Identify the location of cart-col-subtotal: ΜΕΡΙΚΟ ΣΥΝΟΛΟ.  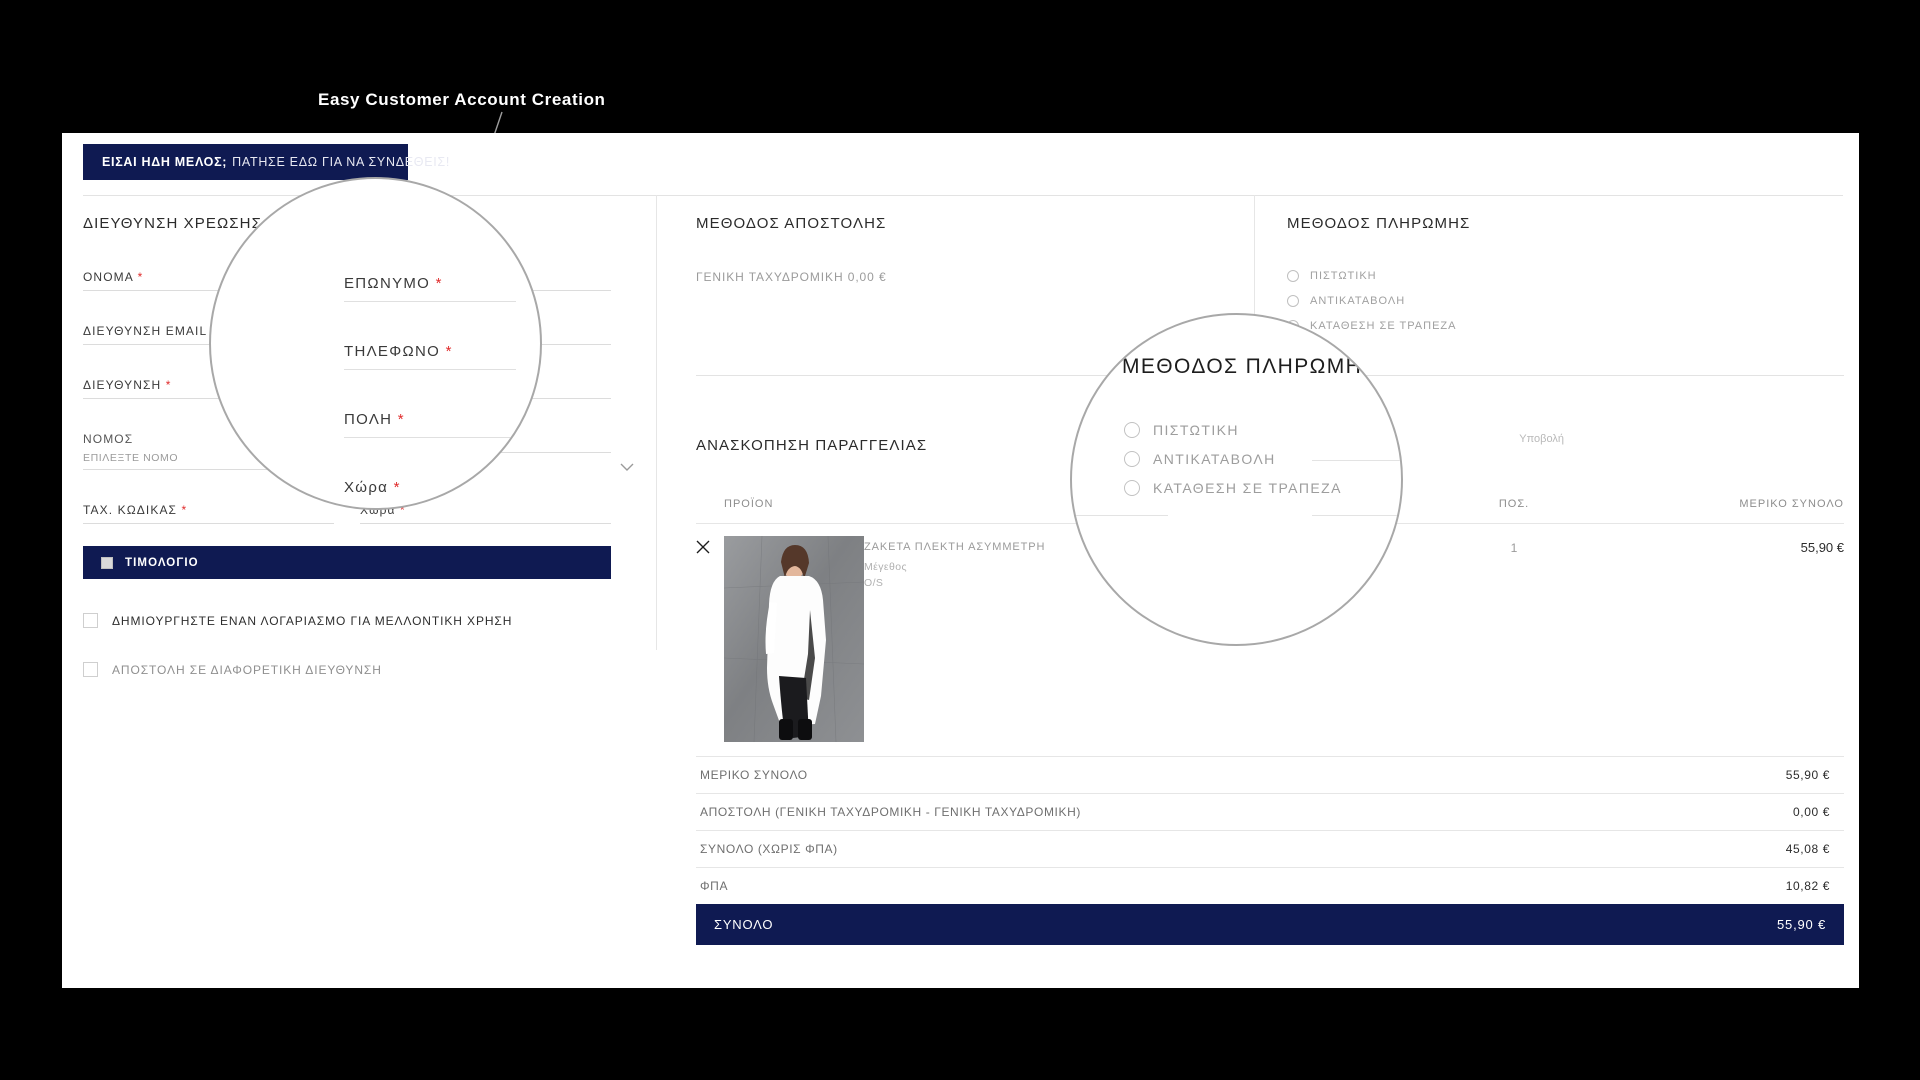
(1791, 504).